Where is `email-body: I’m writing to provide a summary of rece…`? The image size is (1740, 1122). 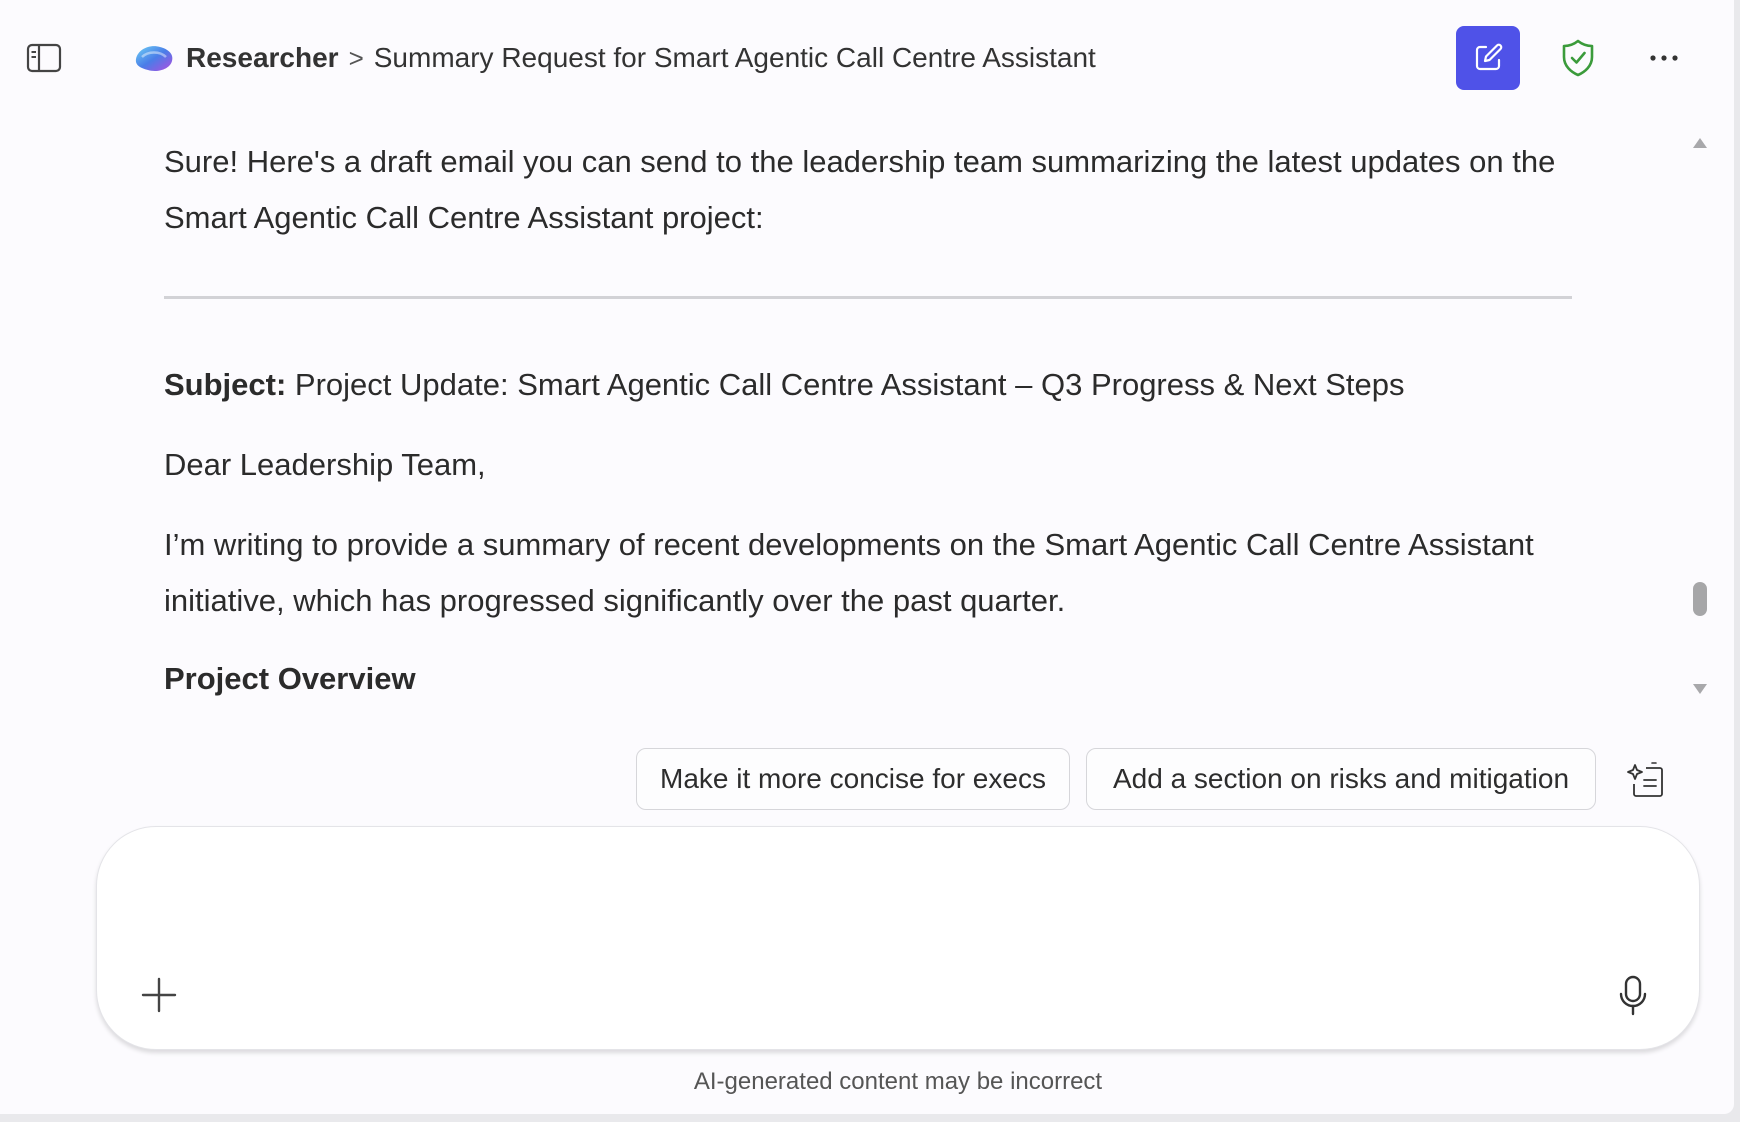 email-body: I’m writing to provide a summary of rece… is located at coordinates (849, 572).